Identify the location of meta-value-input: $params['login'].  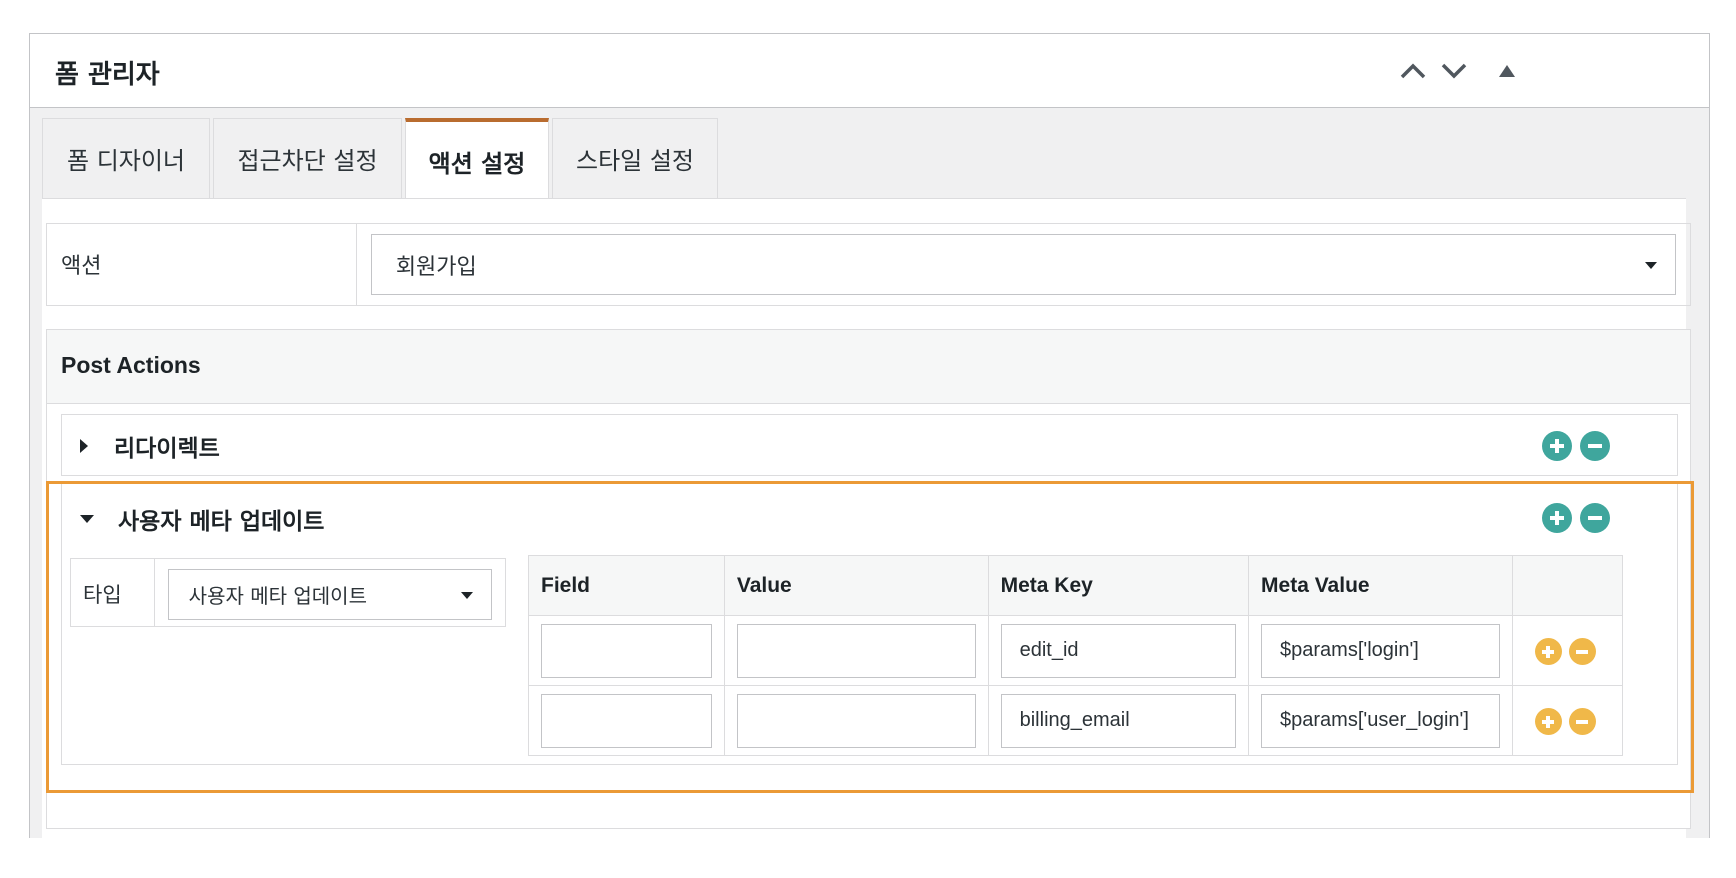
(1380, 650).